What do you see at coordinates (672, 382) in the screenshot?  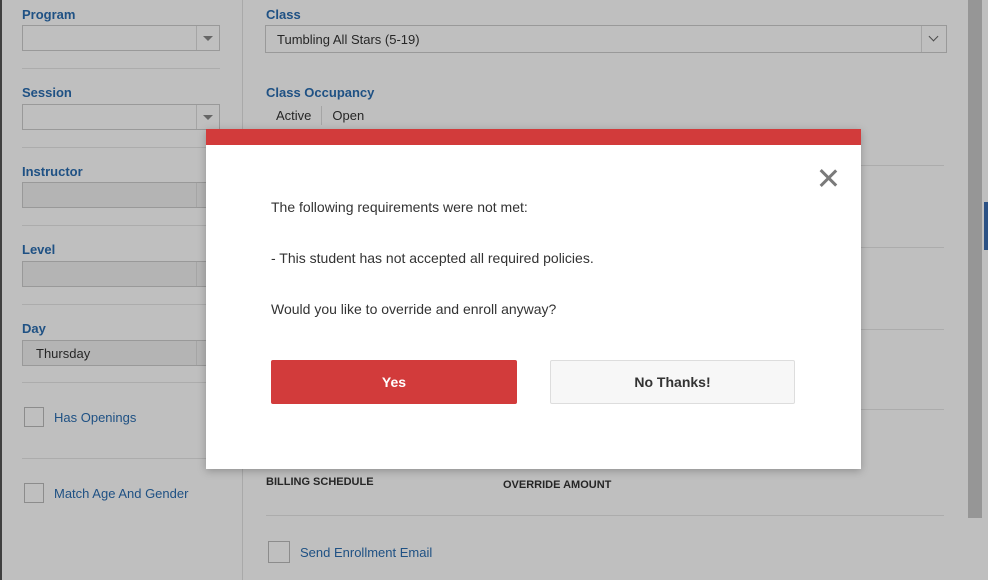 I see `no-thanks-button: No Thanks!` at bounding box center [672, 382].